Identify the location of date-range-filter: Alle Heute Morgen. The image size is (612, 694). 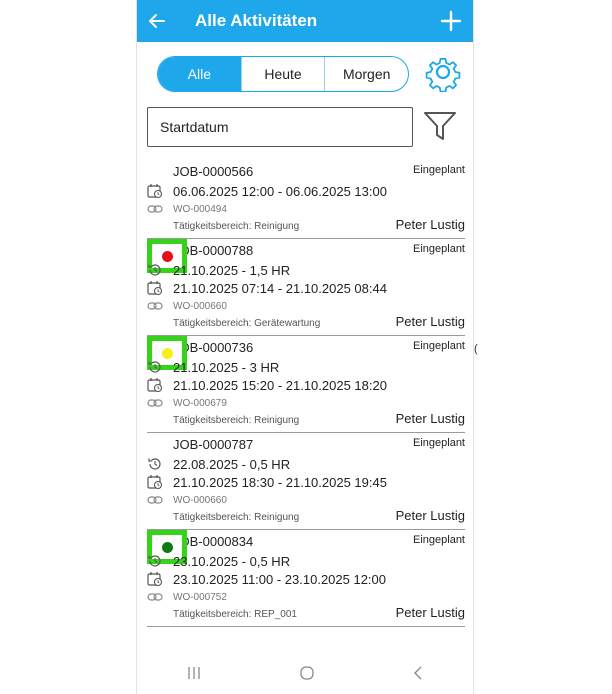
(283, 74).